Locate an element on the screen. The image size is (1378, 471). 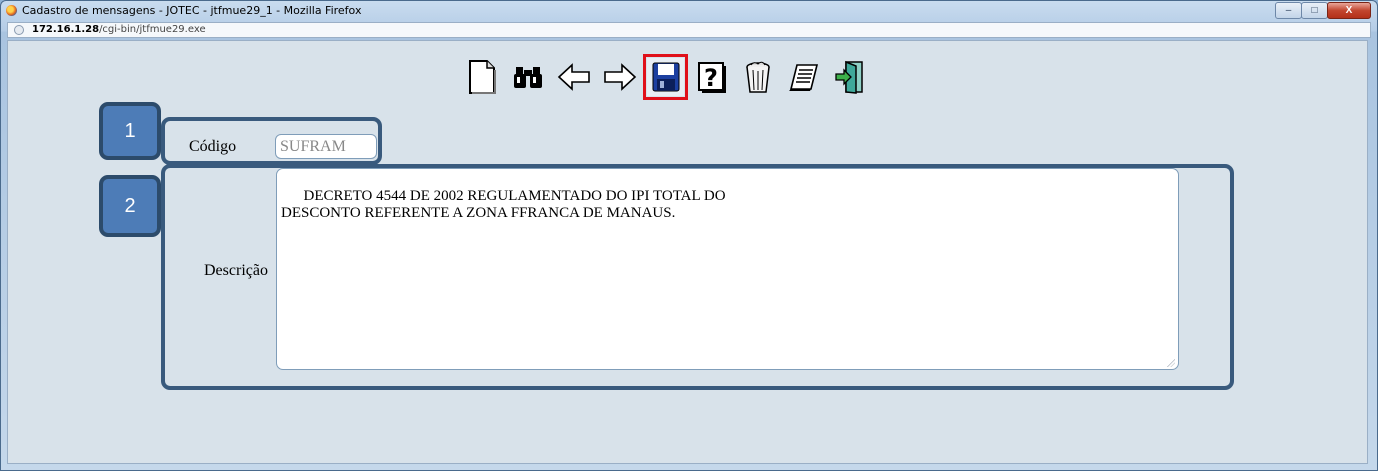
url-text: 172.16.1.28/cgi-bin/jtfmue29.exe is located at coordinates (119, 29).